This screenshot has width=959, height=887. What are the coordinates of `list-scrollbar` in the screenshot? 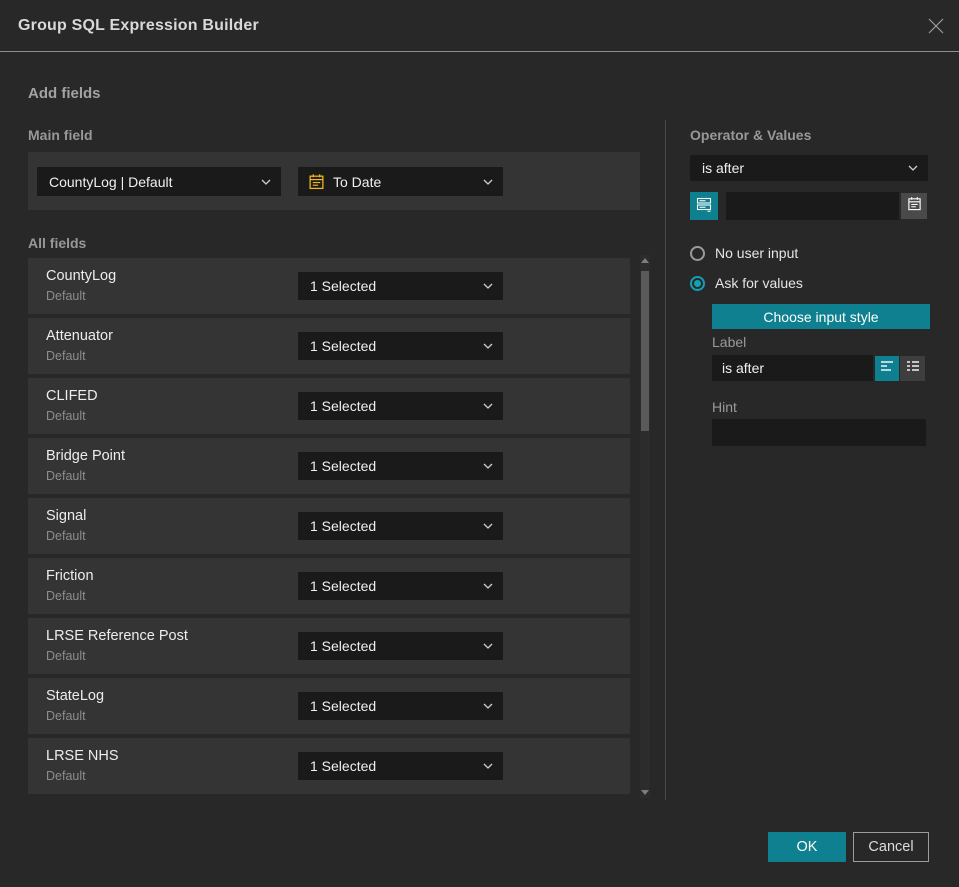 It's located at (645, 526).